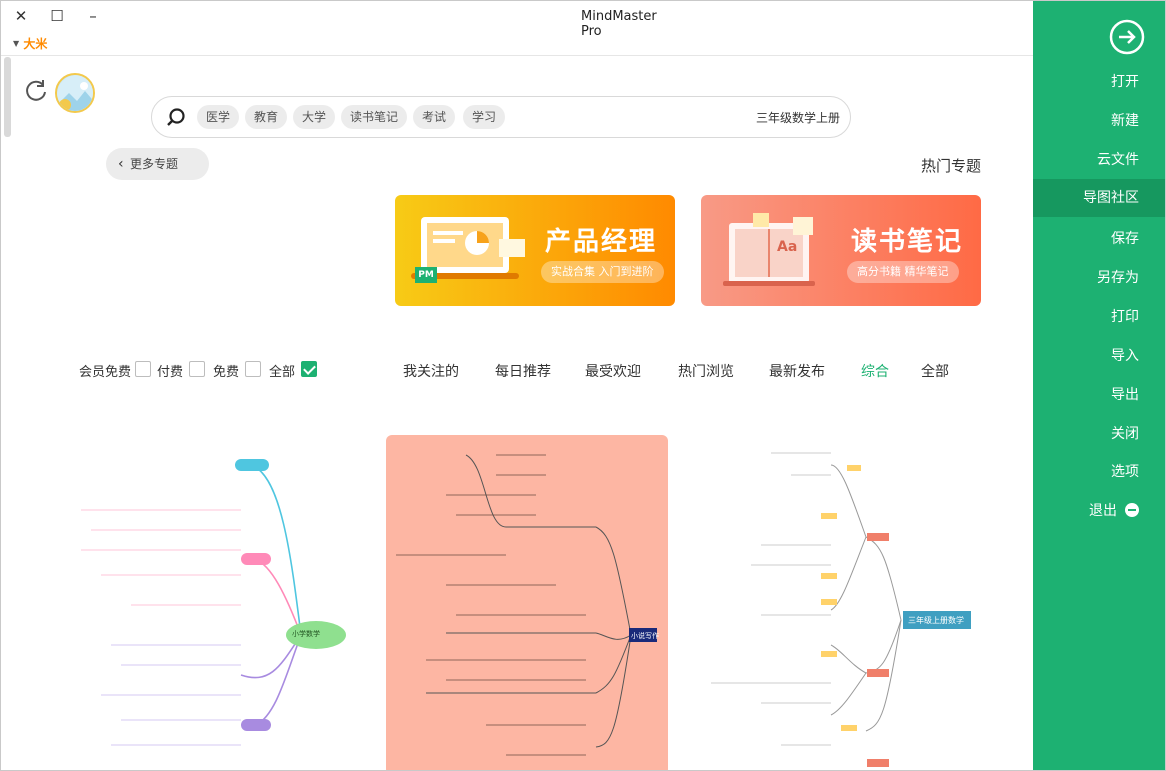 The image size is (1166, 771). What do you see at coordinates (903, 272) in the screenshot?
I see `banner-subtitle: 高分书籍 精华笔记` at bounding box center [903, 272].